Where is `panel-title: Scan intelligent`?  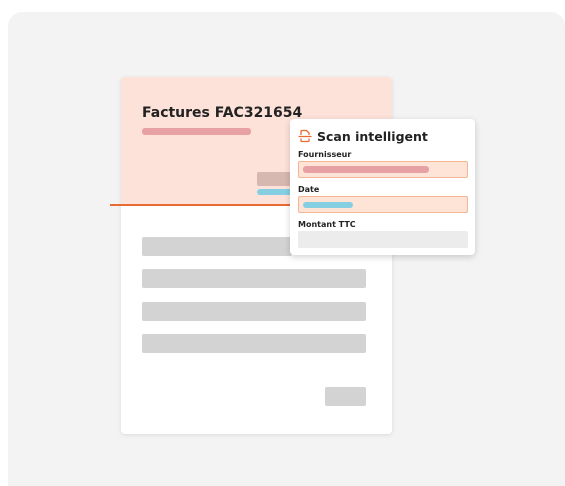
panel-title: Scan intelligent is located at coordinates (372, 136).